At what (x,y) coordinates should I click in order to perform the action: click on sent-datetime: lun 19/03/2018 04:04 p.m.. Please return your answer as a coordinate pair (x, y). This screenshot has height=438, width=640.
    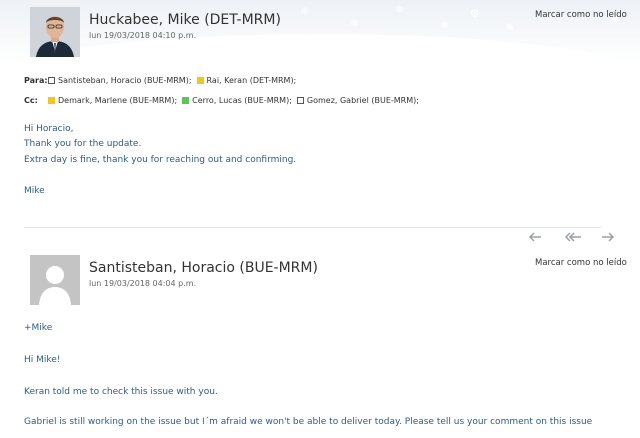
    Looking at the image, I should click on (143, 283).